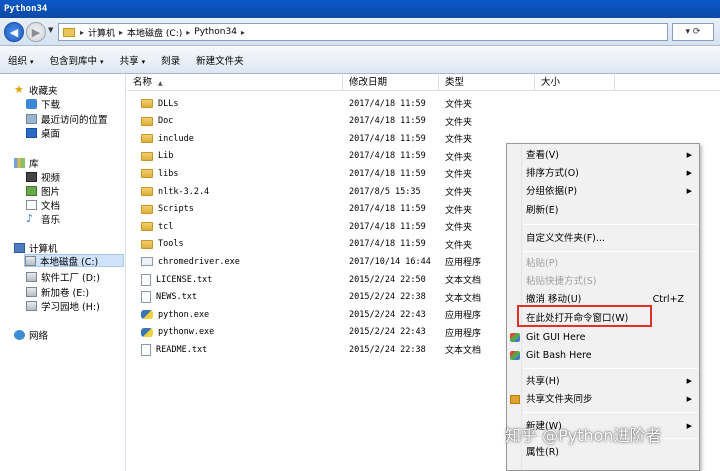 This screenshot has height=471, width=720. Describe the element at coordinates (21, 60) in the screenshot. I see `organize-button: 组织 ▾` at that location.